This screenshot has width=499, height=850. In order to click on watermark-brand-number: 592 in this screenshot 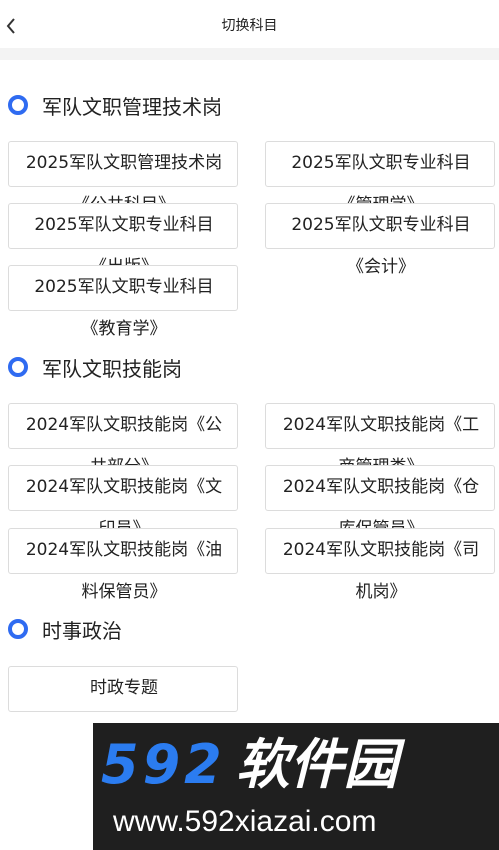, I will do `click(163, 764)`.